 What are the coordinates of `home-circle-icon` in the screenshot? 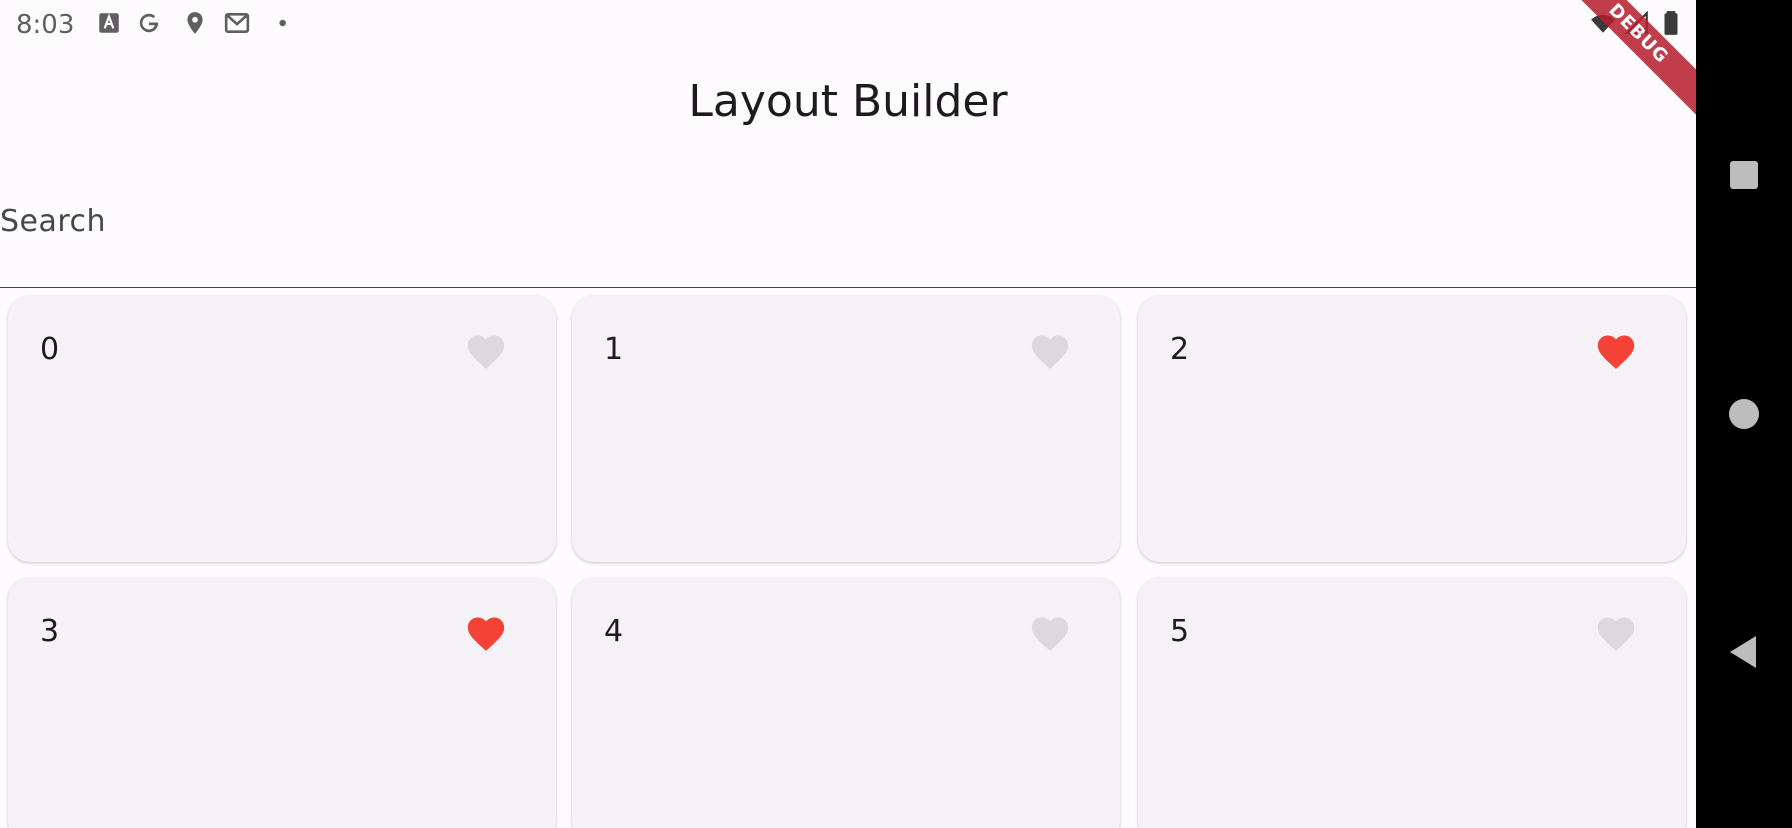 It's located at (1744, 414).